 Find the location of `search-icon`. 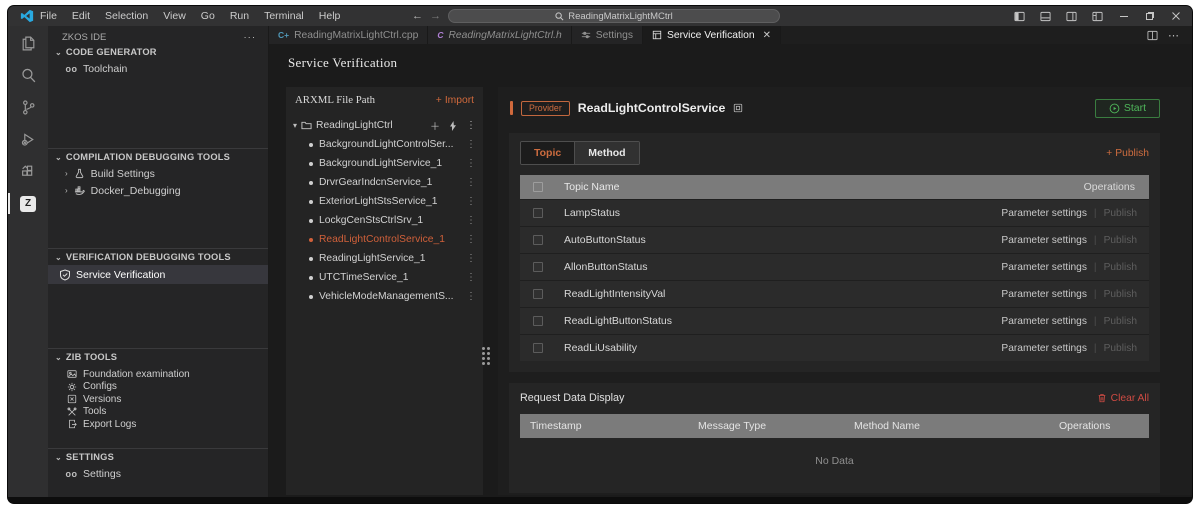

search-icon is located at coordinates (559, 15).